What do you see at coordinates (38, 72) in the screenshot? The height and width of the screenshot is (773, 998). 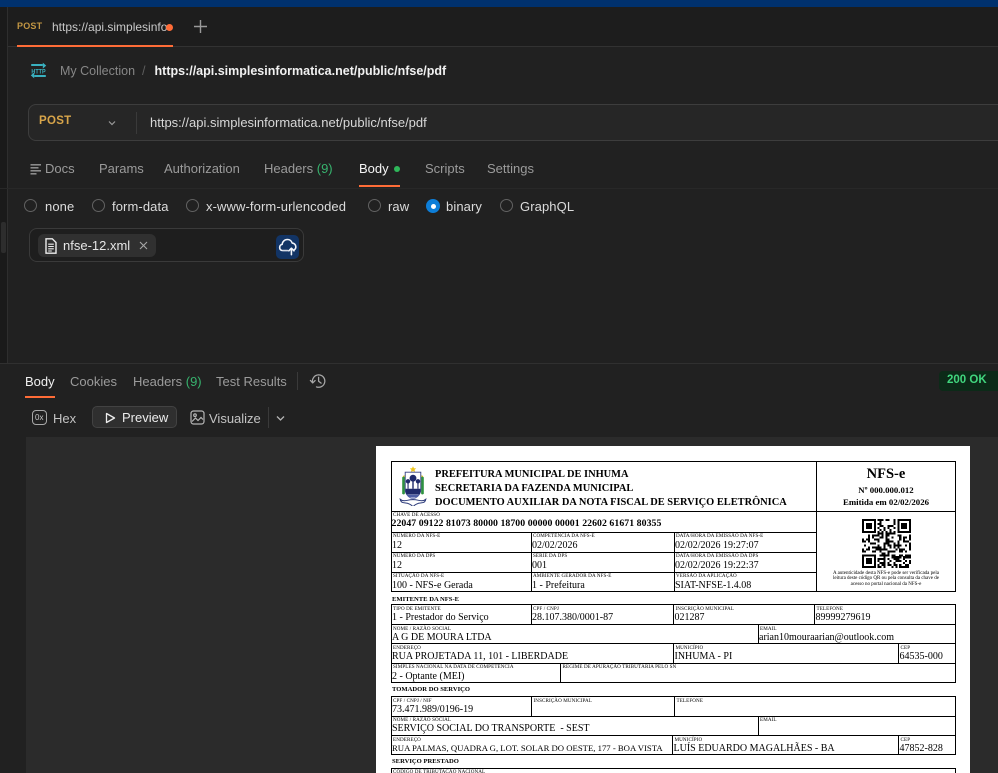 I see `svg-text: HTTP` at bounding box center [38, 72].